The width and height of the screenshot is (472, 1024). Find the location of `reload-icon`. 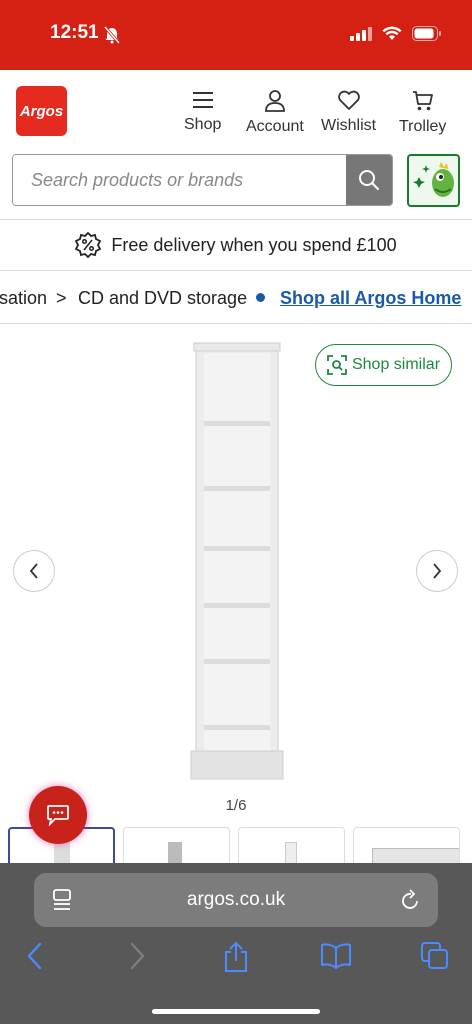

reload-icon is located at coordinates (411, 903).